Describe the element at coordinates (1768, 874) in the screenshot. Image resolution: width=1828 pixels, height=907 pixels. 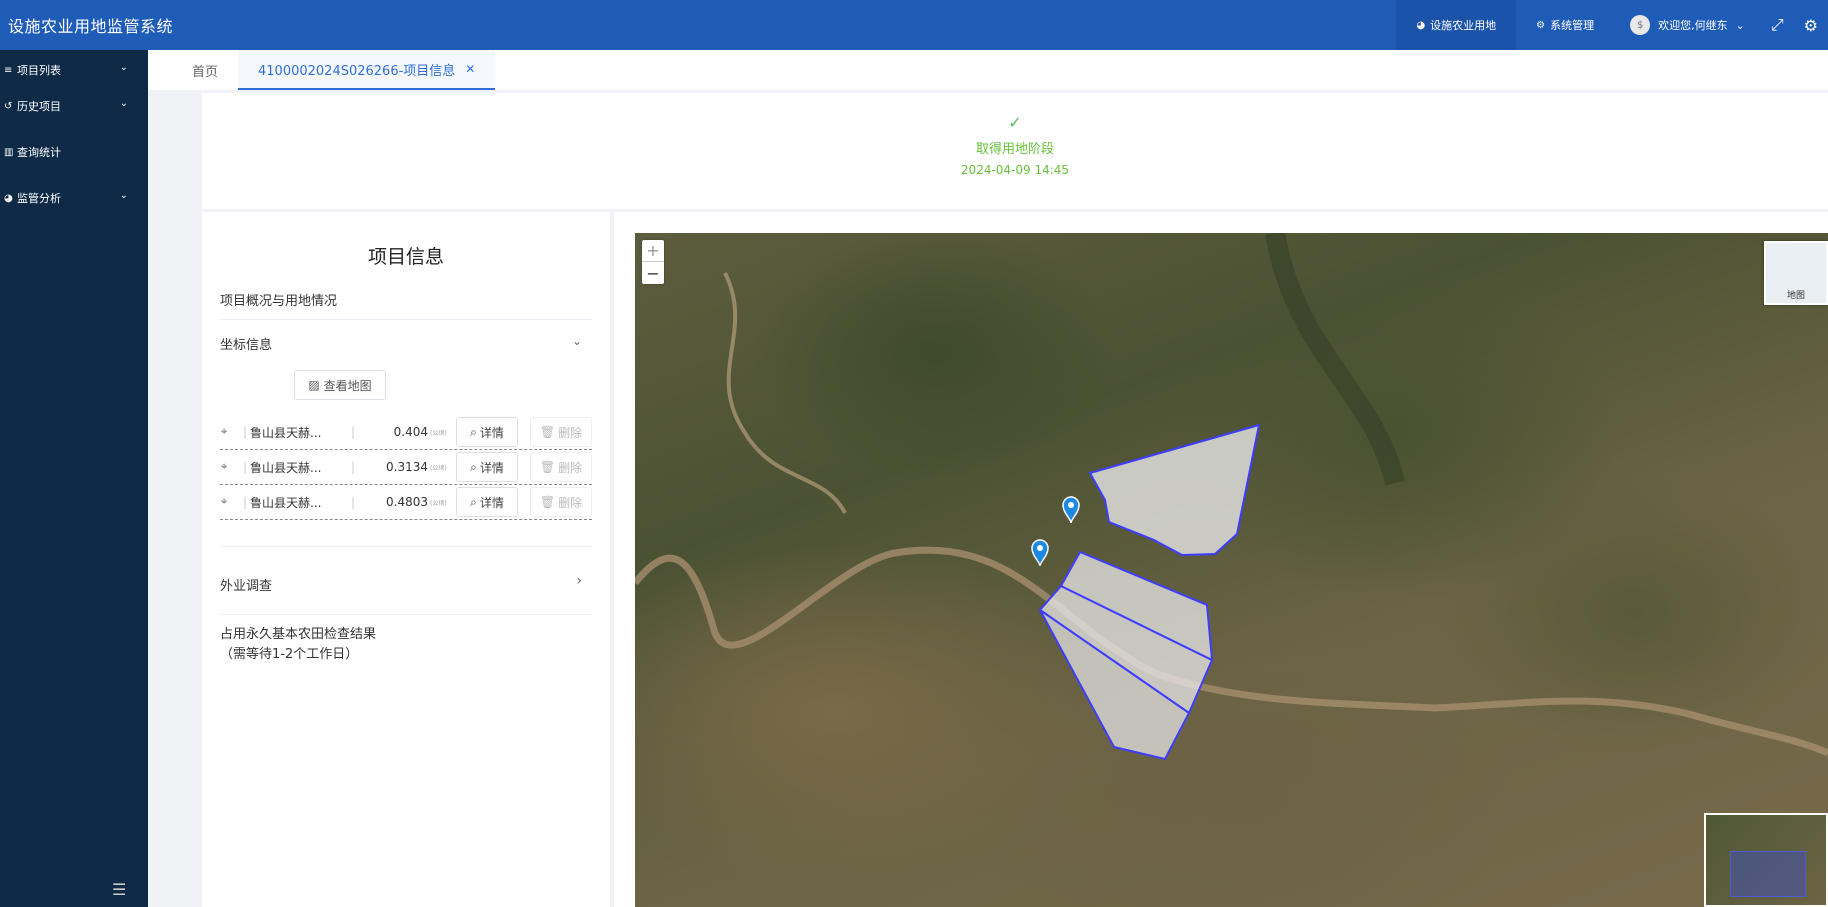
I see `minimap-viewport` at that location.